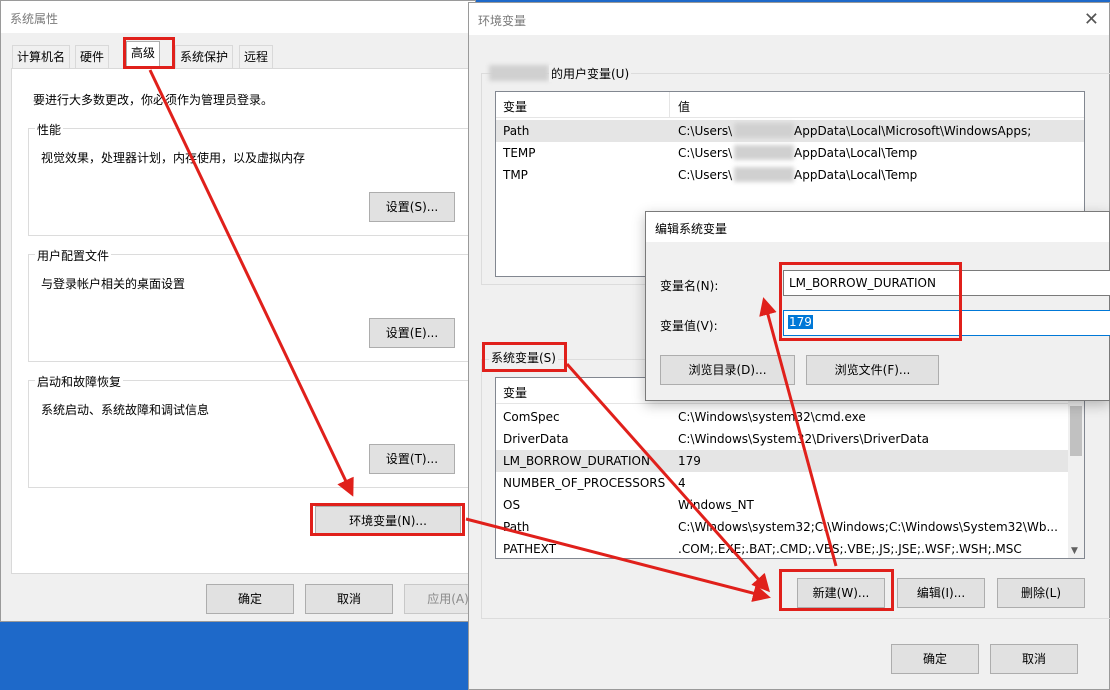 The image size is (1110, 690). Describe the element at coordinates (519, 153) in the screenshot. I see `variable-name: TEMP` at that location.